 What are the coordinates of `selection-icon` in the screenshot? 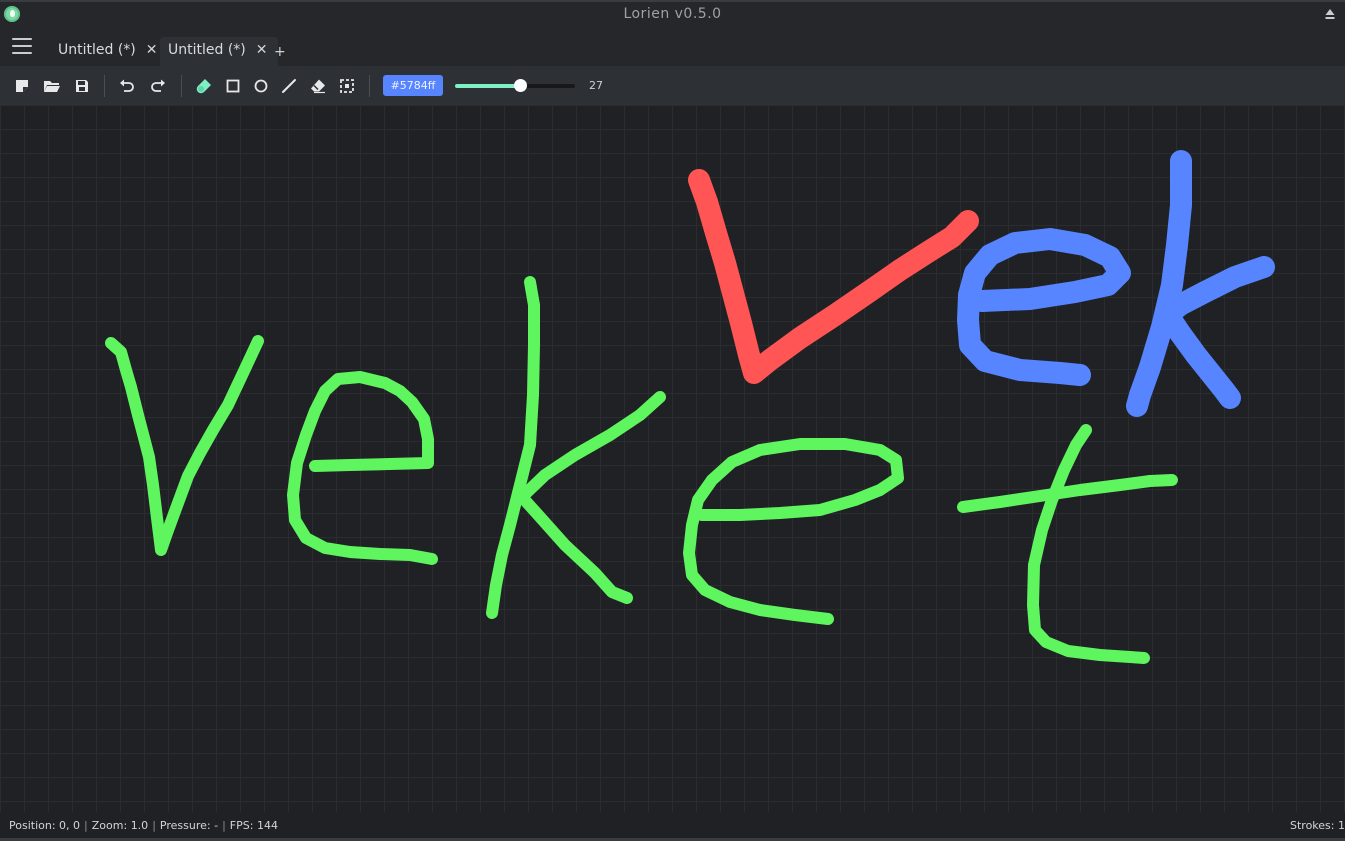 It's located at (347, 86).